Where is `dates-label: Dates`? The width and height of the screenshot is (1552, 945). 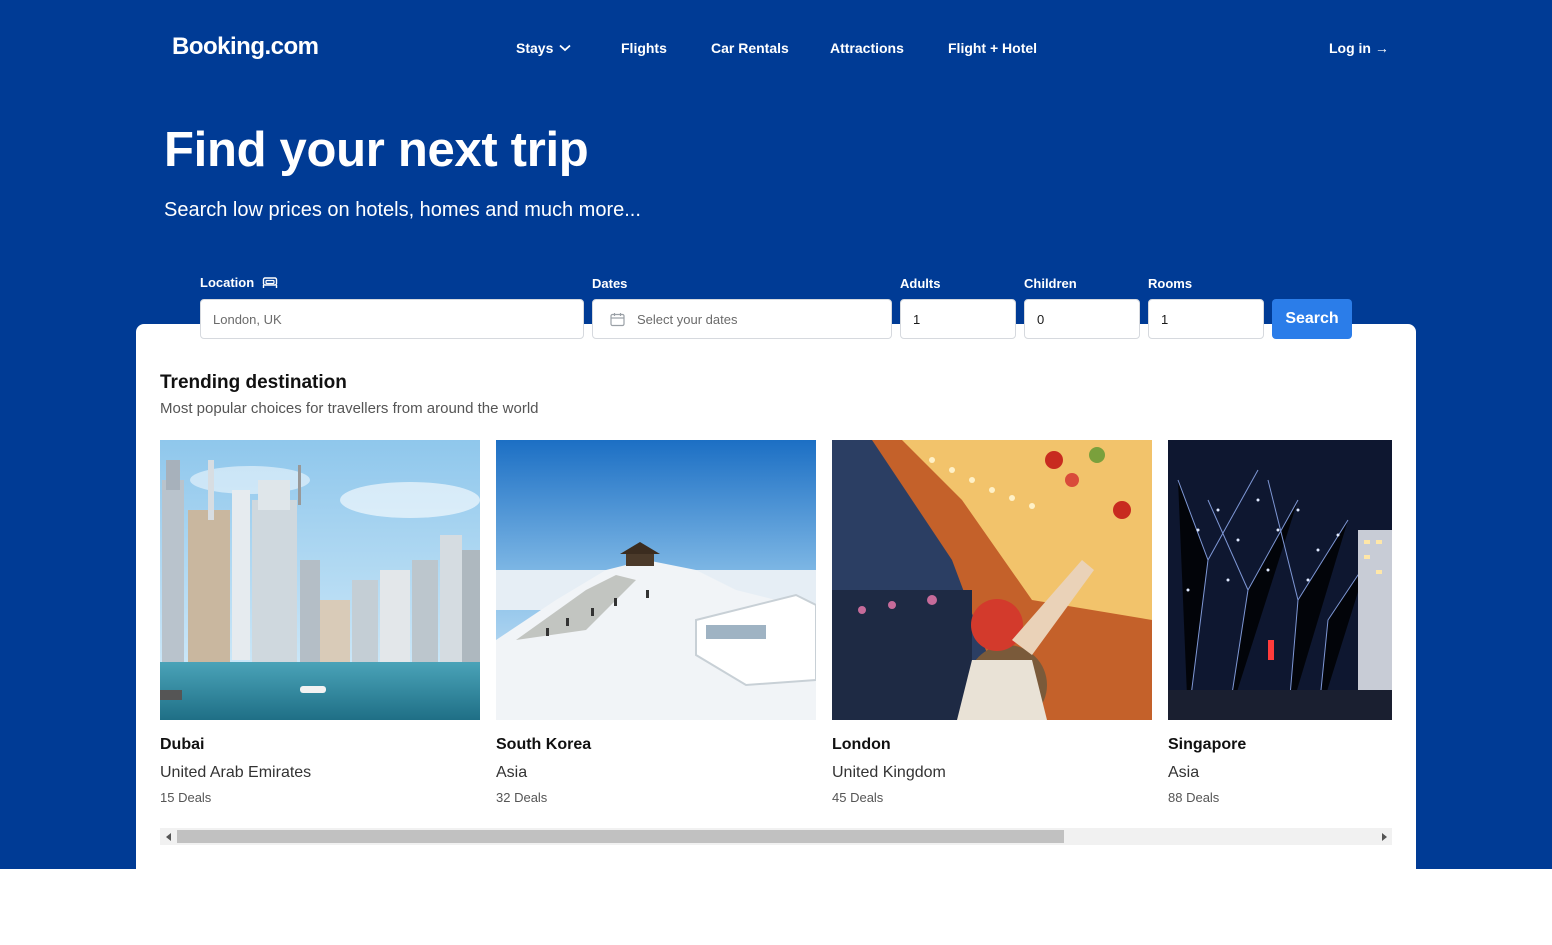
dates-label: Dates is located at coordinates (610, 283).